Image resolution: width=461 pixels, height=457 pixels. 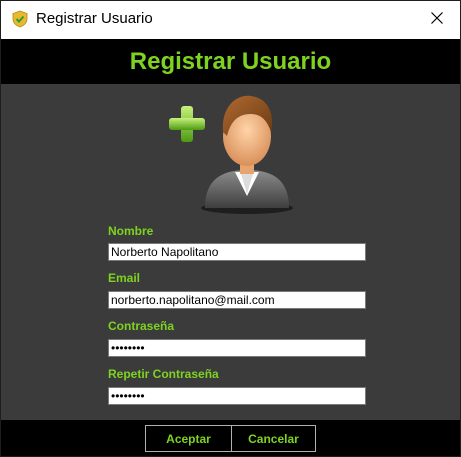 What do you see at coordinates (237, 300) in the screenshot?
I see `email-field` at bounding box center [237, 300].